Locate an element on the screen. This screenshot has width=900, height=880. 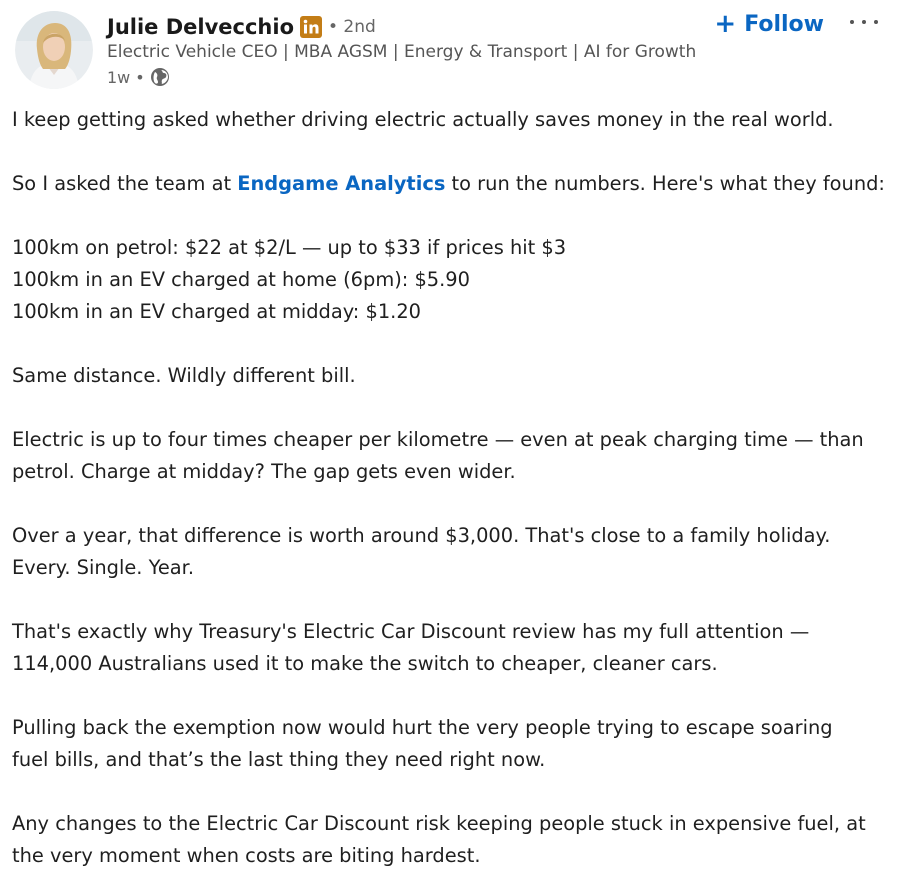
follow-button: + Follow is located at coordinates (769, 24).